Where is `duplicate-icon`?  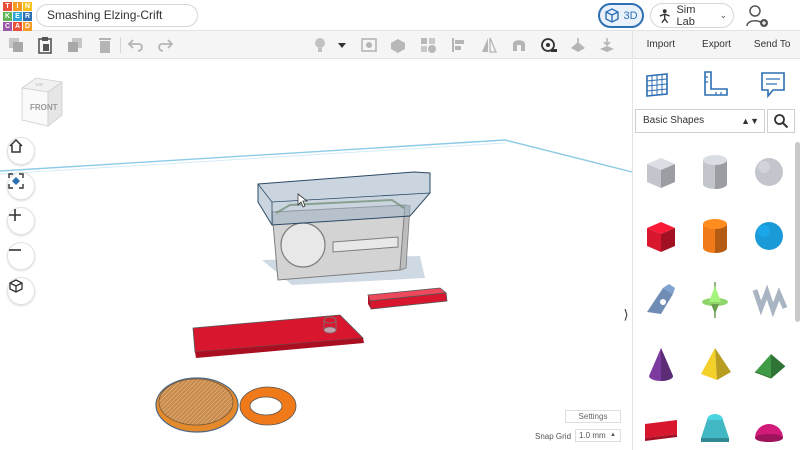
duplicate-icon is located at coordinates (75, 45).